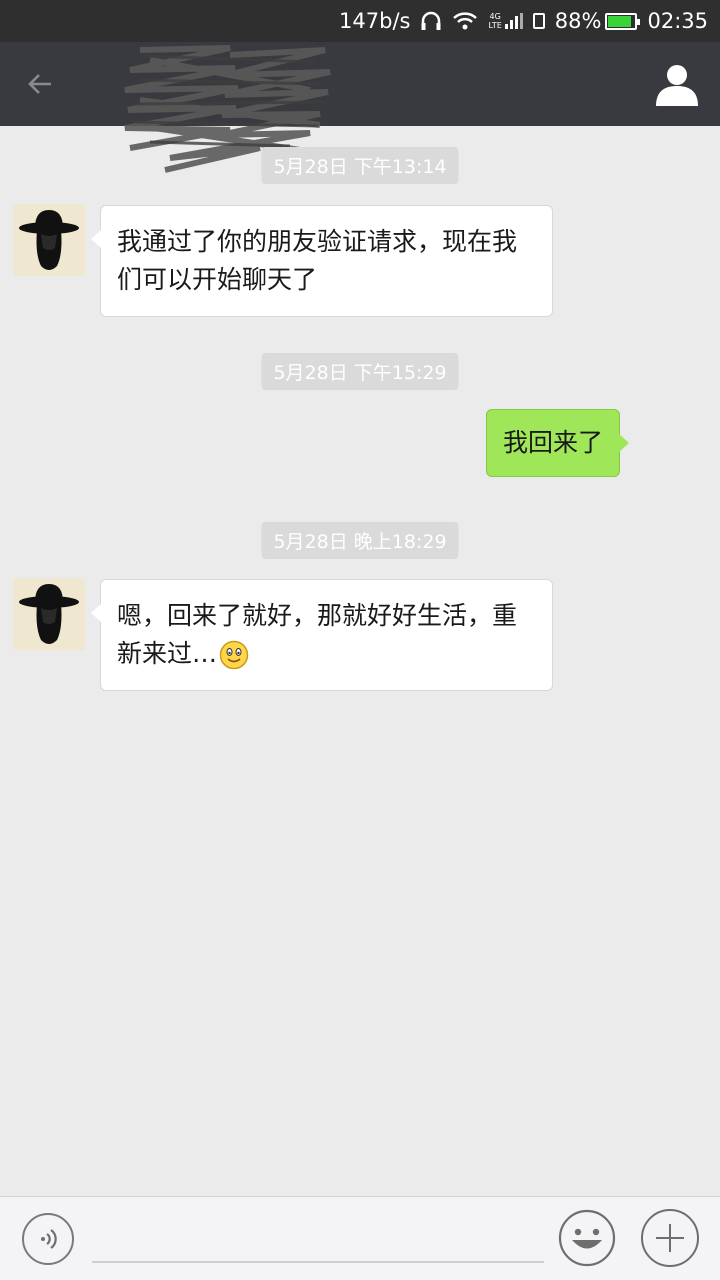 Image resolution: width=720 pixels, height=1280 pixels. I want to click on battery-fill, so click(620, 21).